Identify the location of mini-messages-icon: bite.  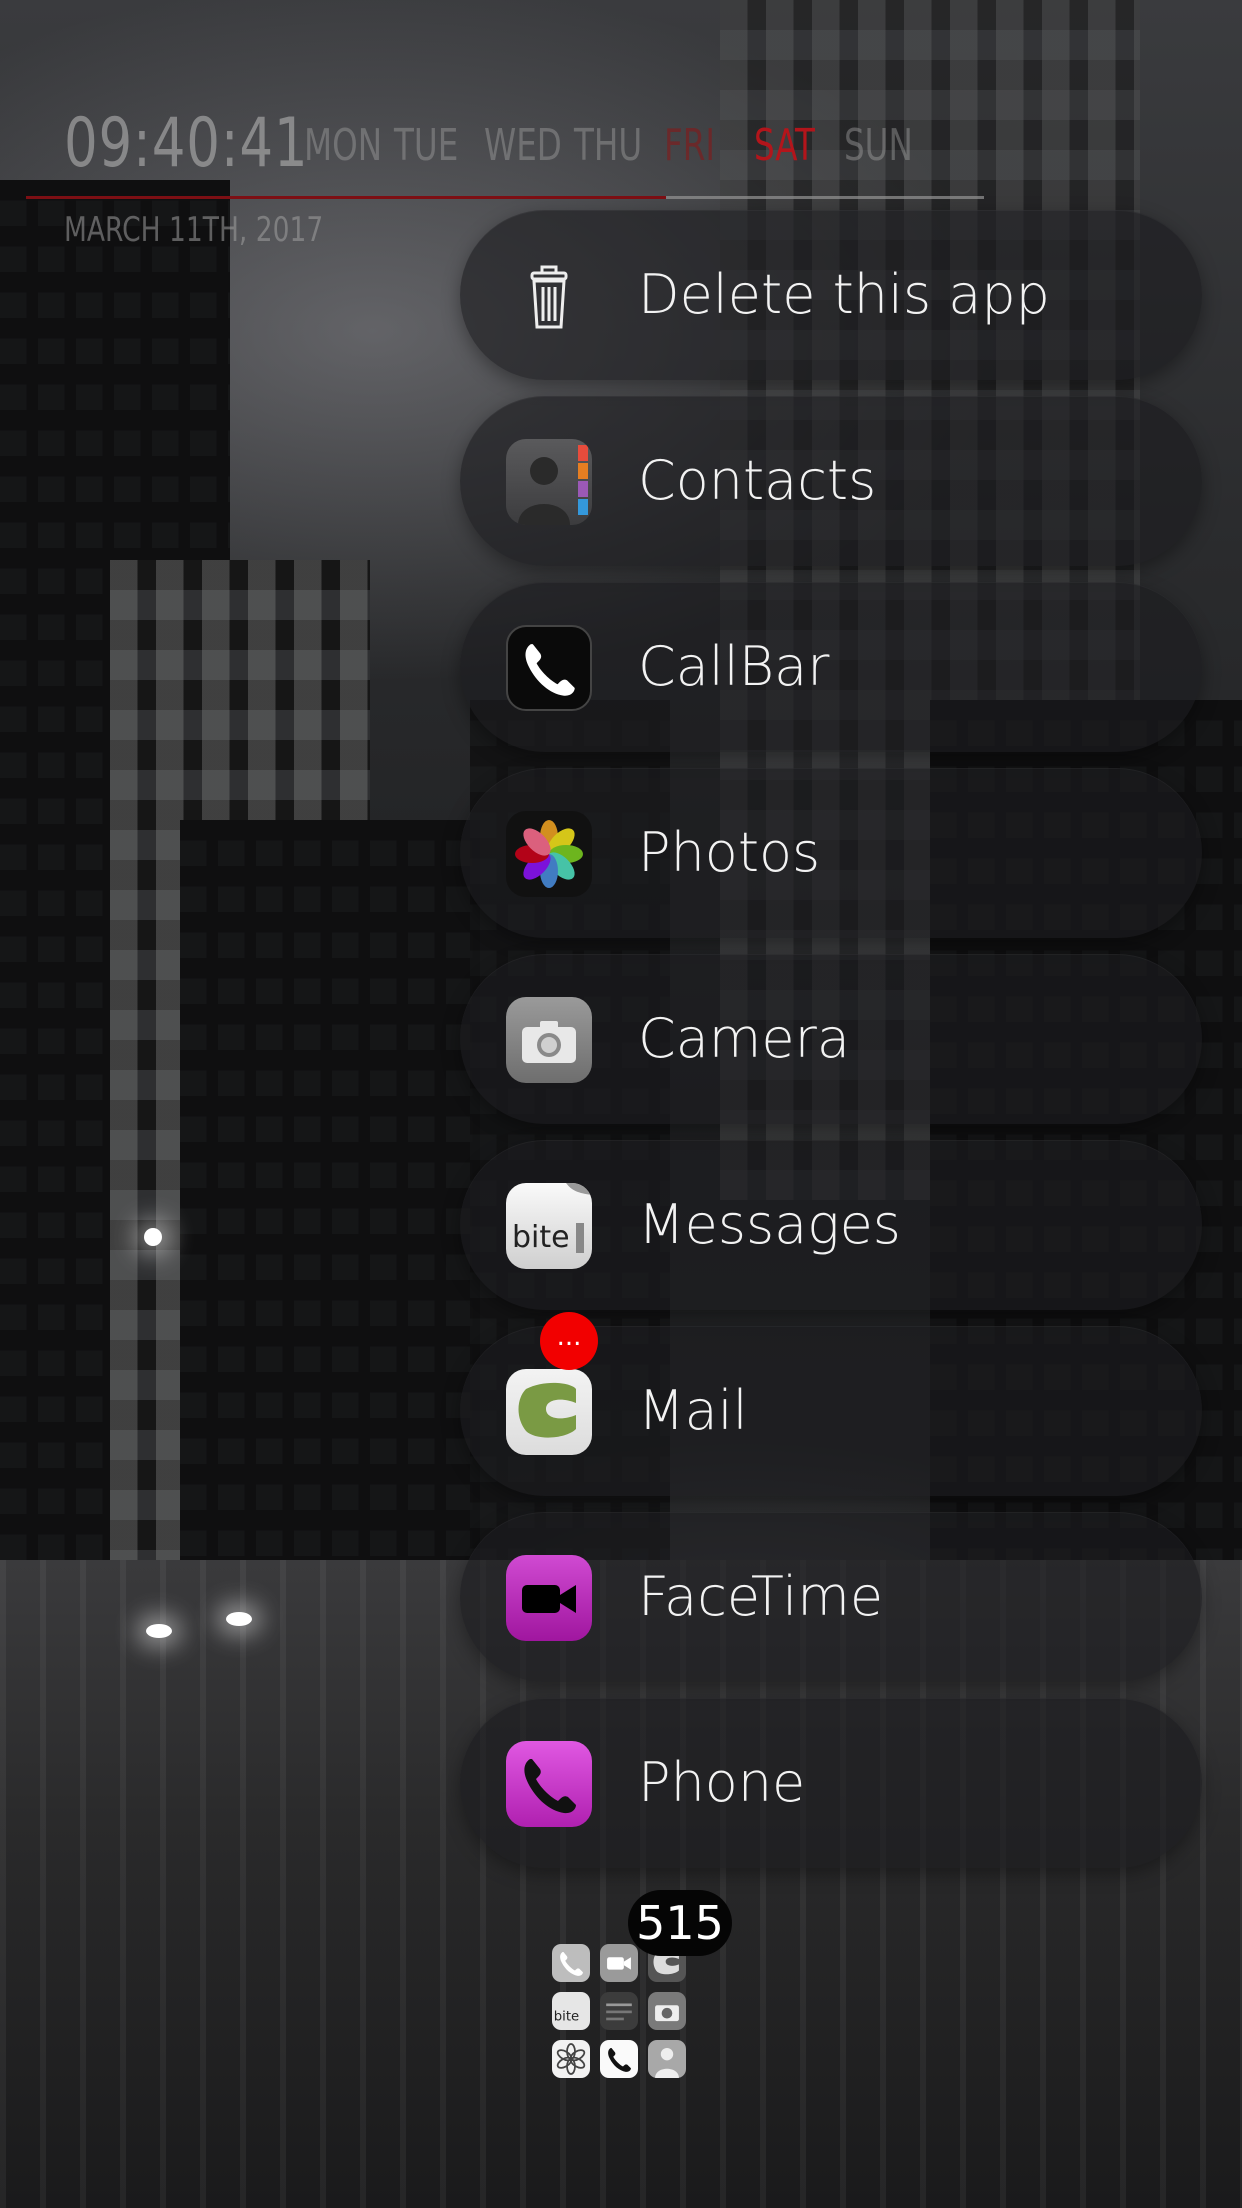
(571, 2011).